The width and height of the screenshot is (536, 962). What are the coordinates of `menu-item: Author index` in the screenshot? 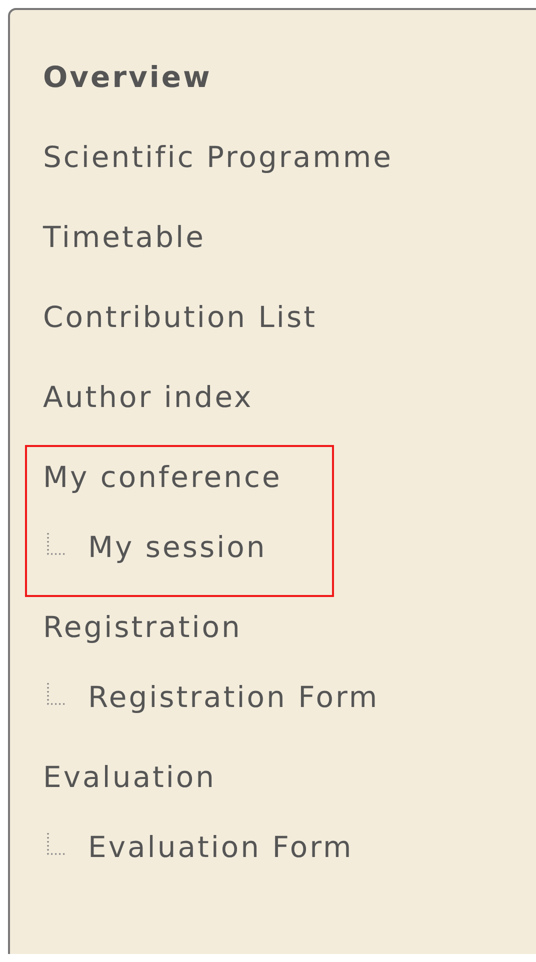 It's located at (148, 397).